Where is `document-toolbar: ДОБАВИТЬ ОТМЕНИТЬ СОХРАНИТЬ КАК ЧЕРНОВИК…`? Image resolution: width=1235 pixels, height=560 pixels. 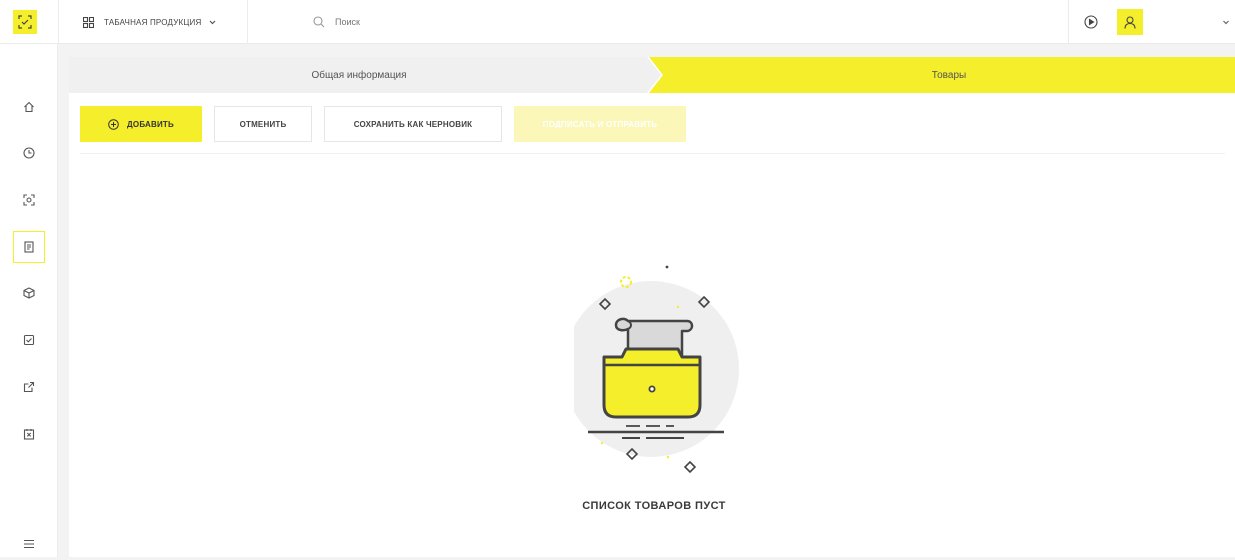
document-toolbar: ДОБАВИТЬ ОТМЕНИТЬ СОХРАНИТЬ КАК ЧЕРНОВИК… is located at coordinates (383, 124).